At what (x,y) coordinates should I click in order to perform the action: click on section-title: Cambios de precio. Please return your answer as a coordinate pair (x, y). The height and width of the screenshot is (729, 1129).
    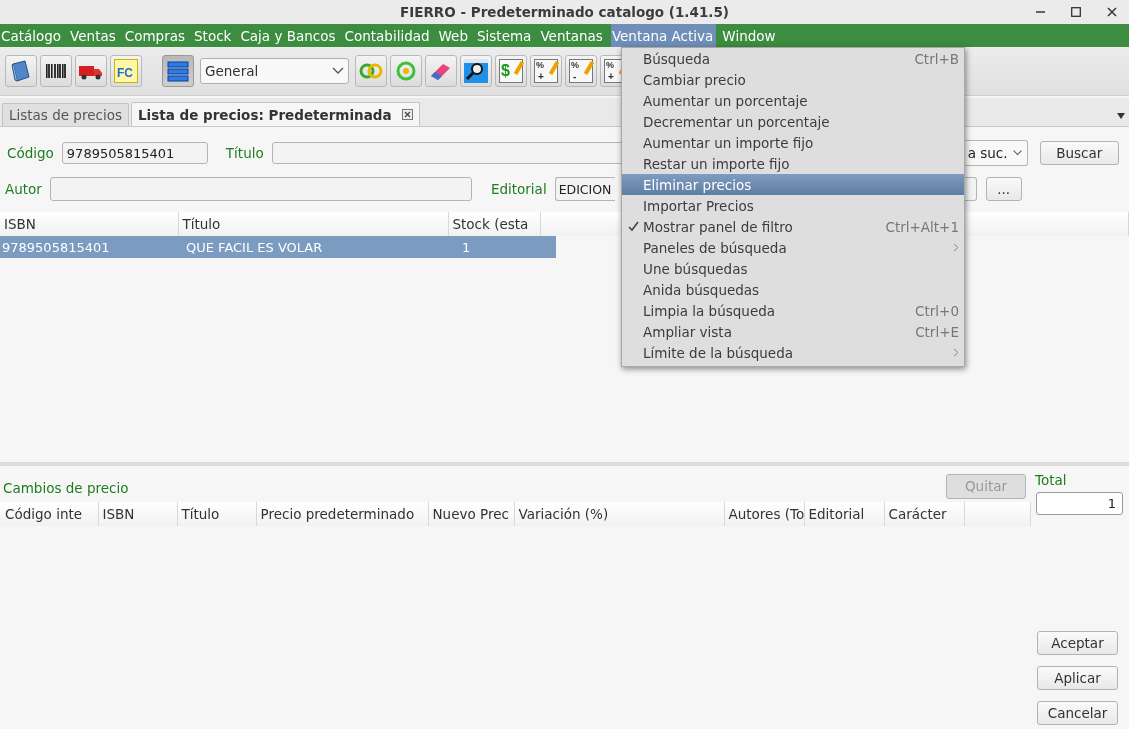
    Looking at the image, I should click on (66, 488).